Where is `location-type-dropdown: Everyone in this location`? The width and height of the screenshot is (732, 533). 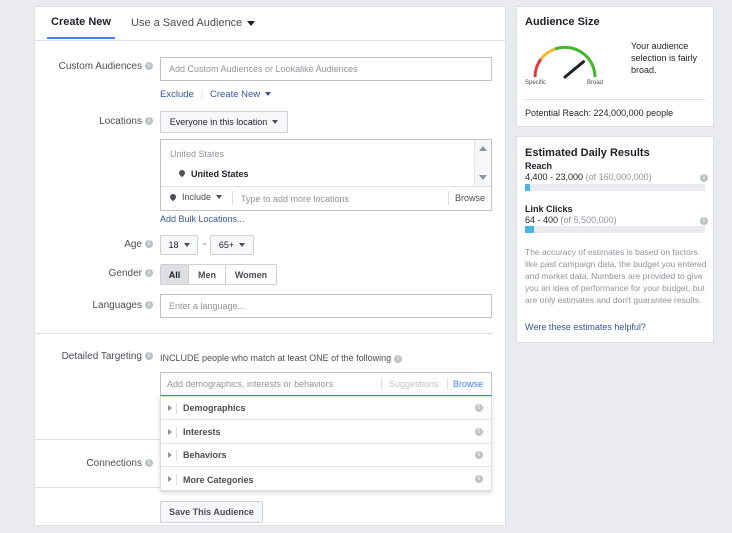
location-type-dropdown: Everyone in this location is located at coordinates (224, 122).